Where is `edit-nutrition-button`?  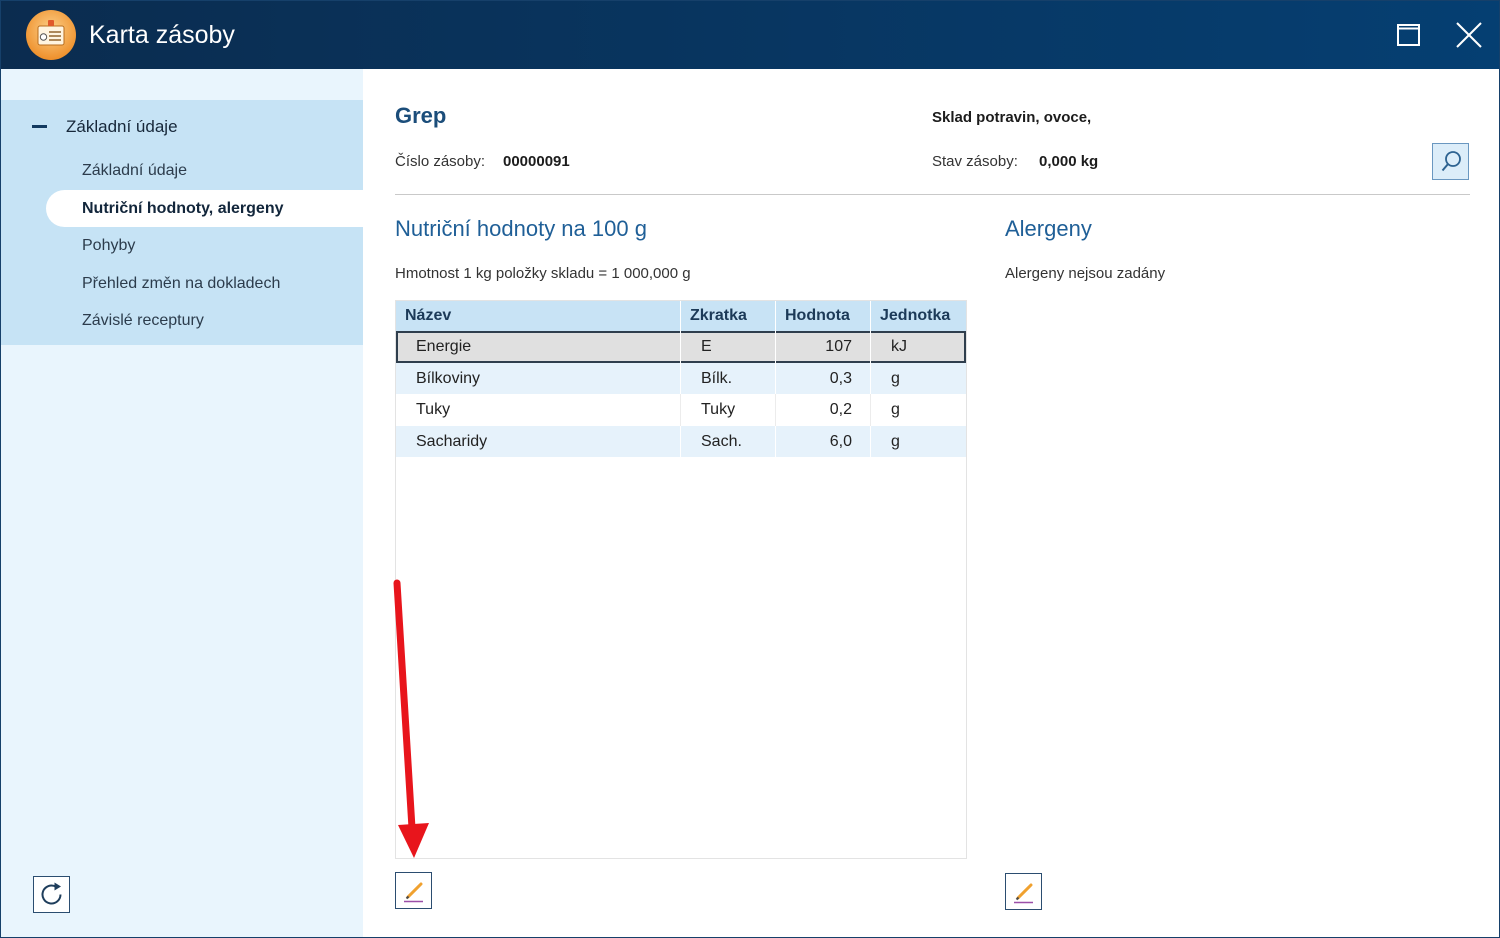
edit-nutrition-button is located at coordinates (413, 890).